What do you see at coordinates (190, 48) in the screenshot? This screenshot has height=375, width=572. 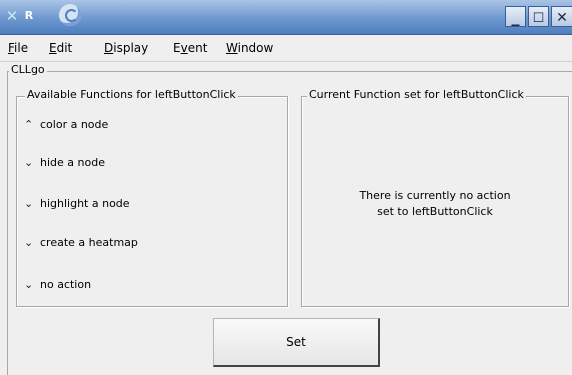 I see `menu-event: Event` at bounding box center [190, 48].